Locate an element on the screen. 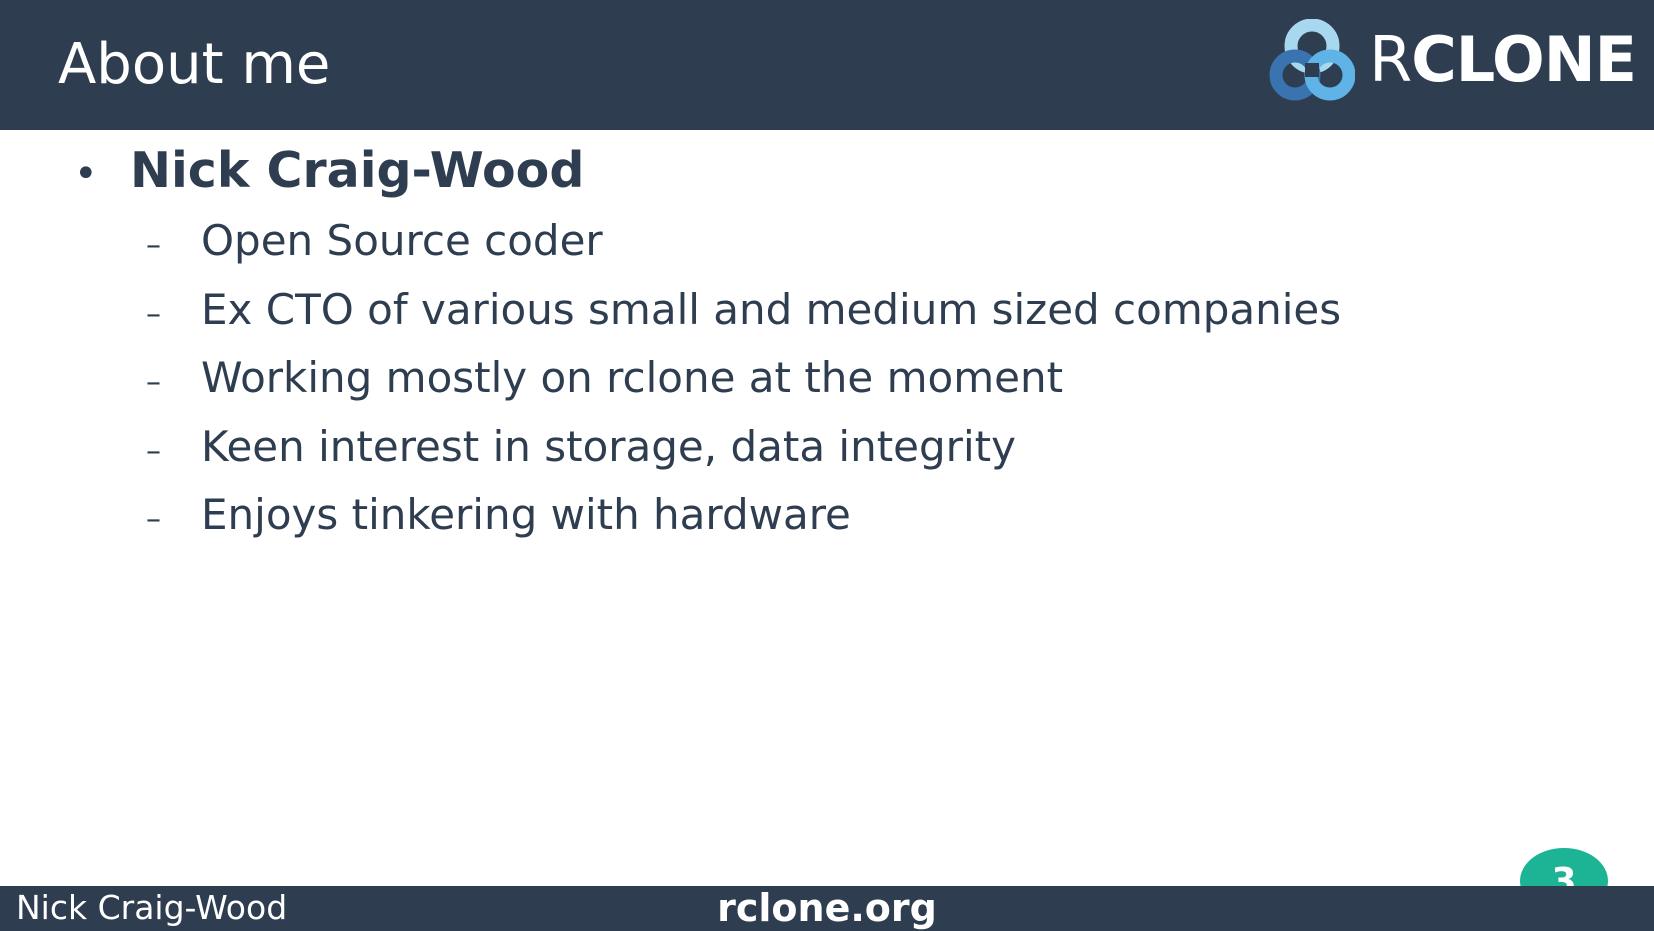 The height and width of the screenshot is (931, 1654). wordmark-r: R is located at coordinates (1390, 59).